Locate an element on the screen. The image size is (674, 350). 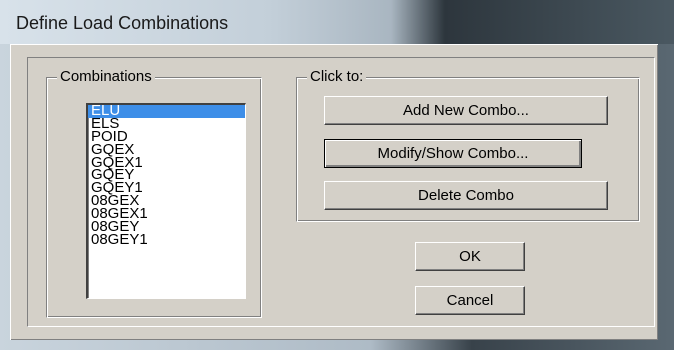
window-title: Define Load Combinations is located at coordinates (122, 23).